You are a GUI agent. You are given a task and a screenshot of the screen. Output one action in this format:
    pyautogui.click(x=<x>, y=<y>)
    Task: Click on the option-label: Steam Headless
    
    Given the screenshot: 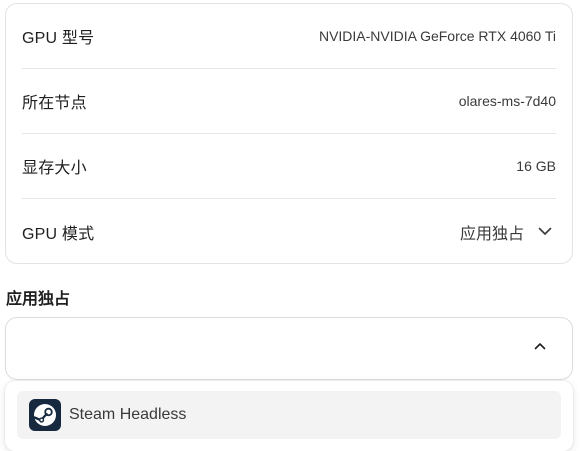 What is the action you would take?
    pyautogui.click(x=128, y=414)
    